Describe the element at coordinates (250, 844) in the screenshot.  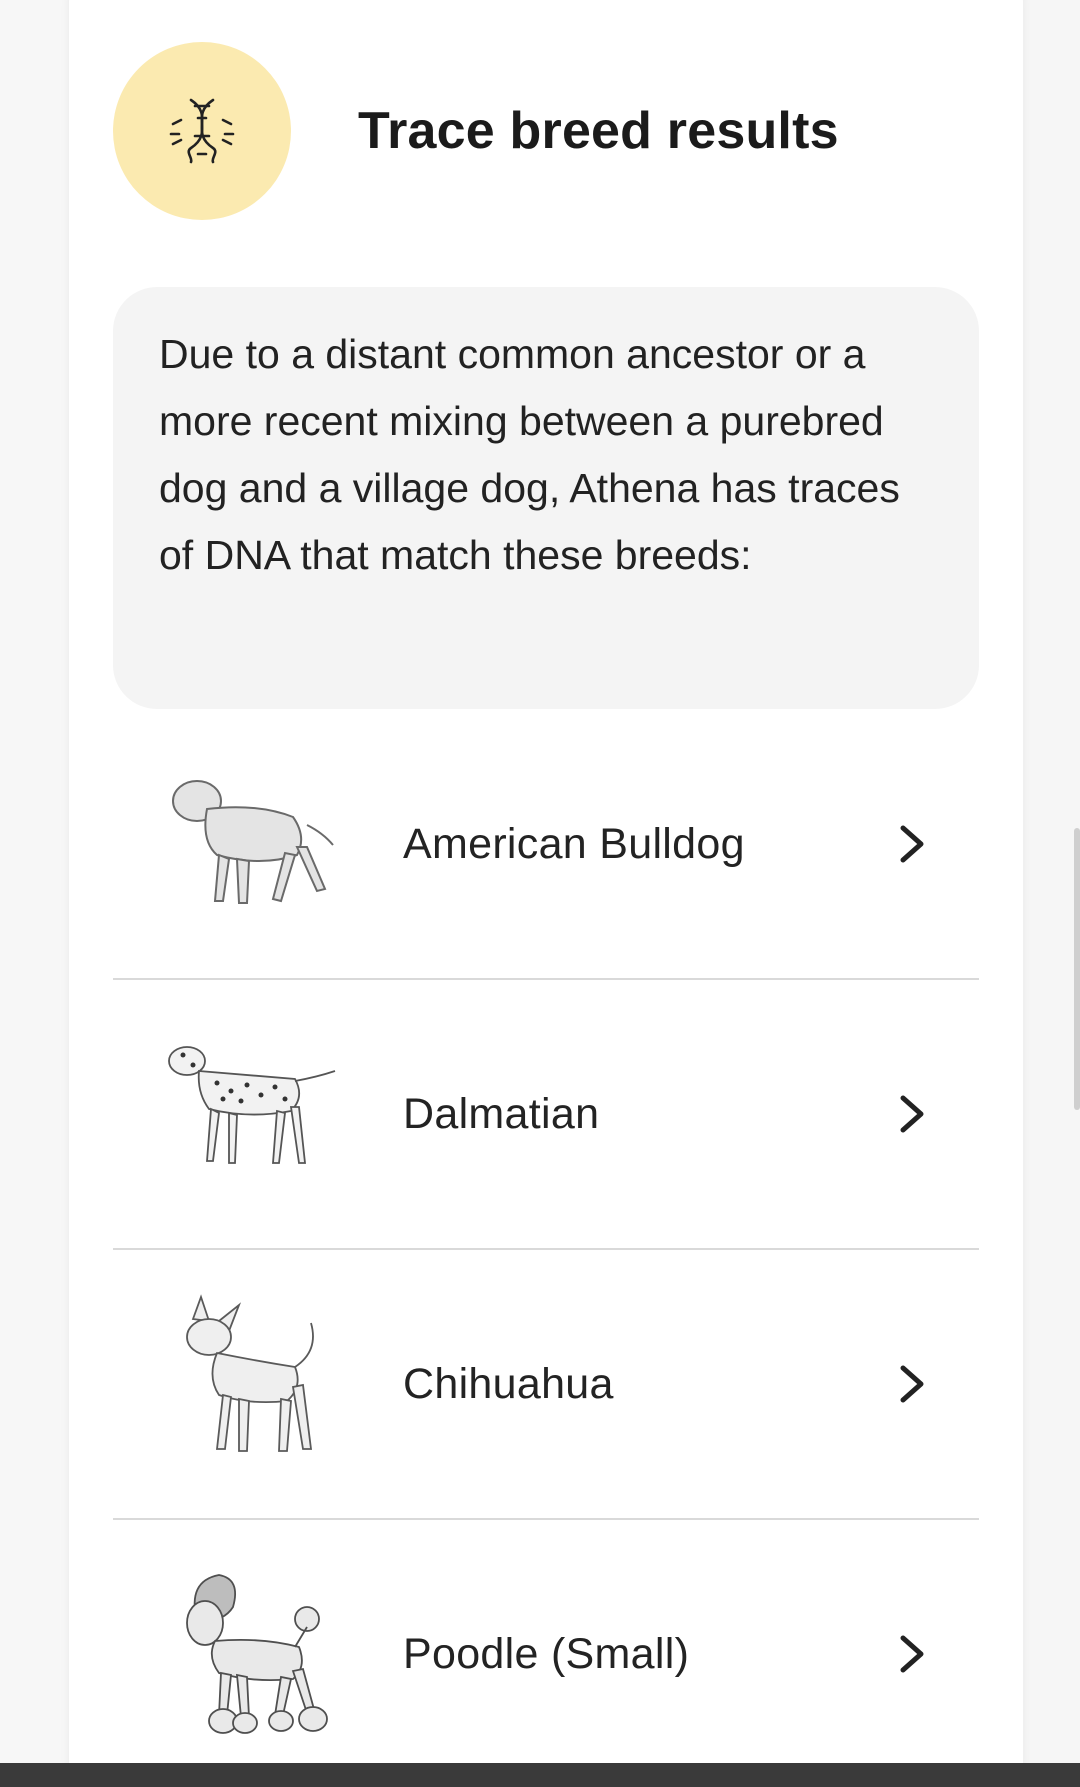
I see `american-bulldog-illustration` at that location.